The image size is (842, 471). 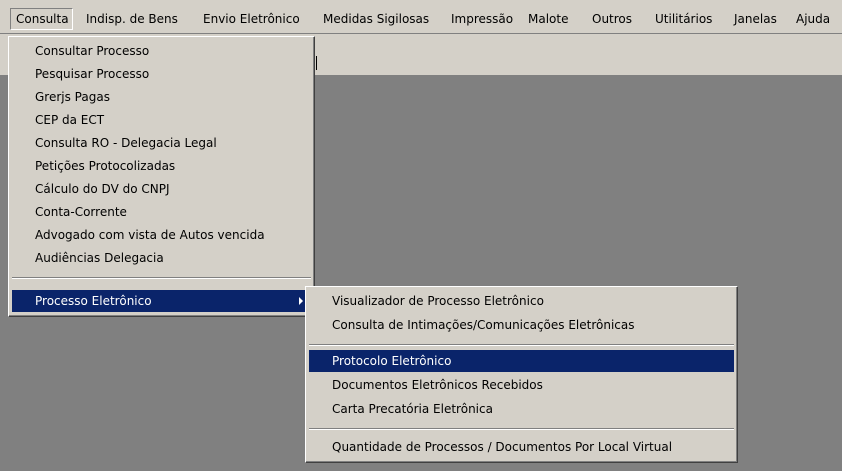 I want to click on menu-item-grerjs-pagas: Grerjs Pagas, so click(x=161, y=97).